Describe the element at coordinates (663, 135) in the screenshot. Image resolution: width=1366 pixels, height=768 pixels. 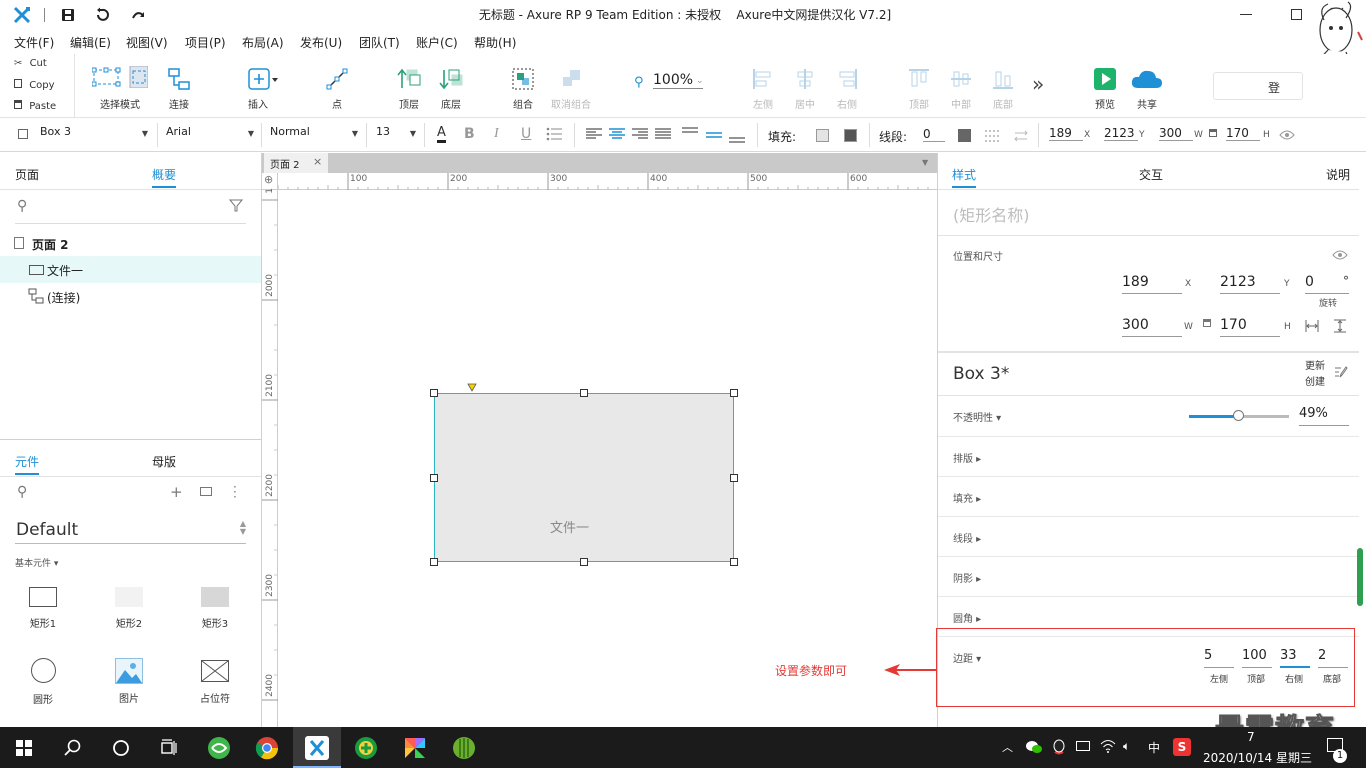
I see `text-justify-icon` at that location.